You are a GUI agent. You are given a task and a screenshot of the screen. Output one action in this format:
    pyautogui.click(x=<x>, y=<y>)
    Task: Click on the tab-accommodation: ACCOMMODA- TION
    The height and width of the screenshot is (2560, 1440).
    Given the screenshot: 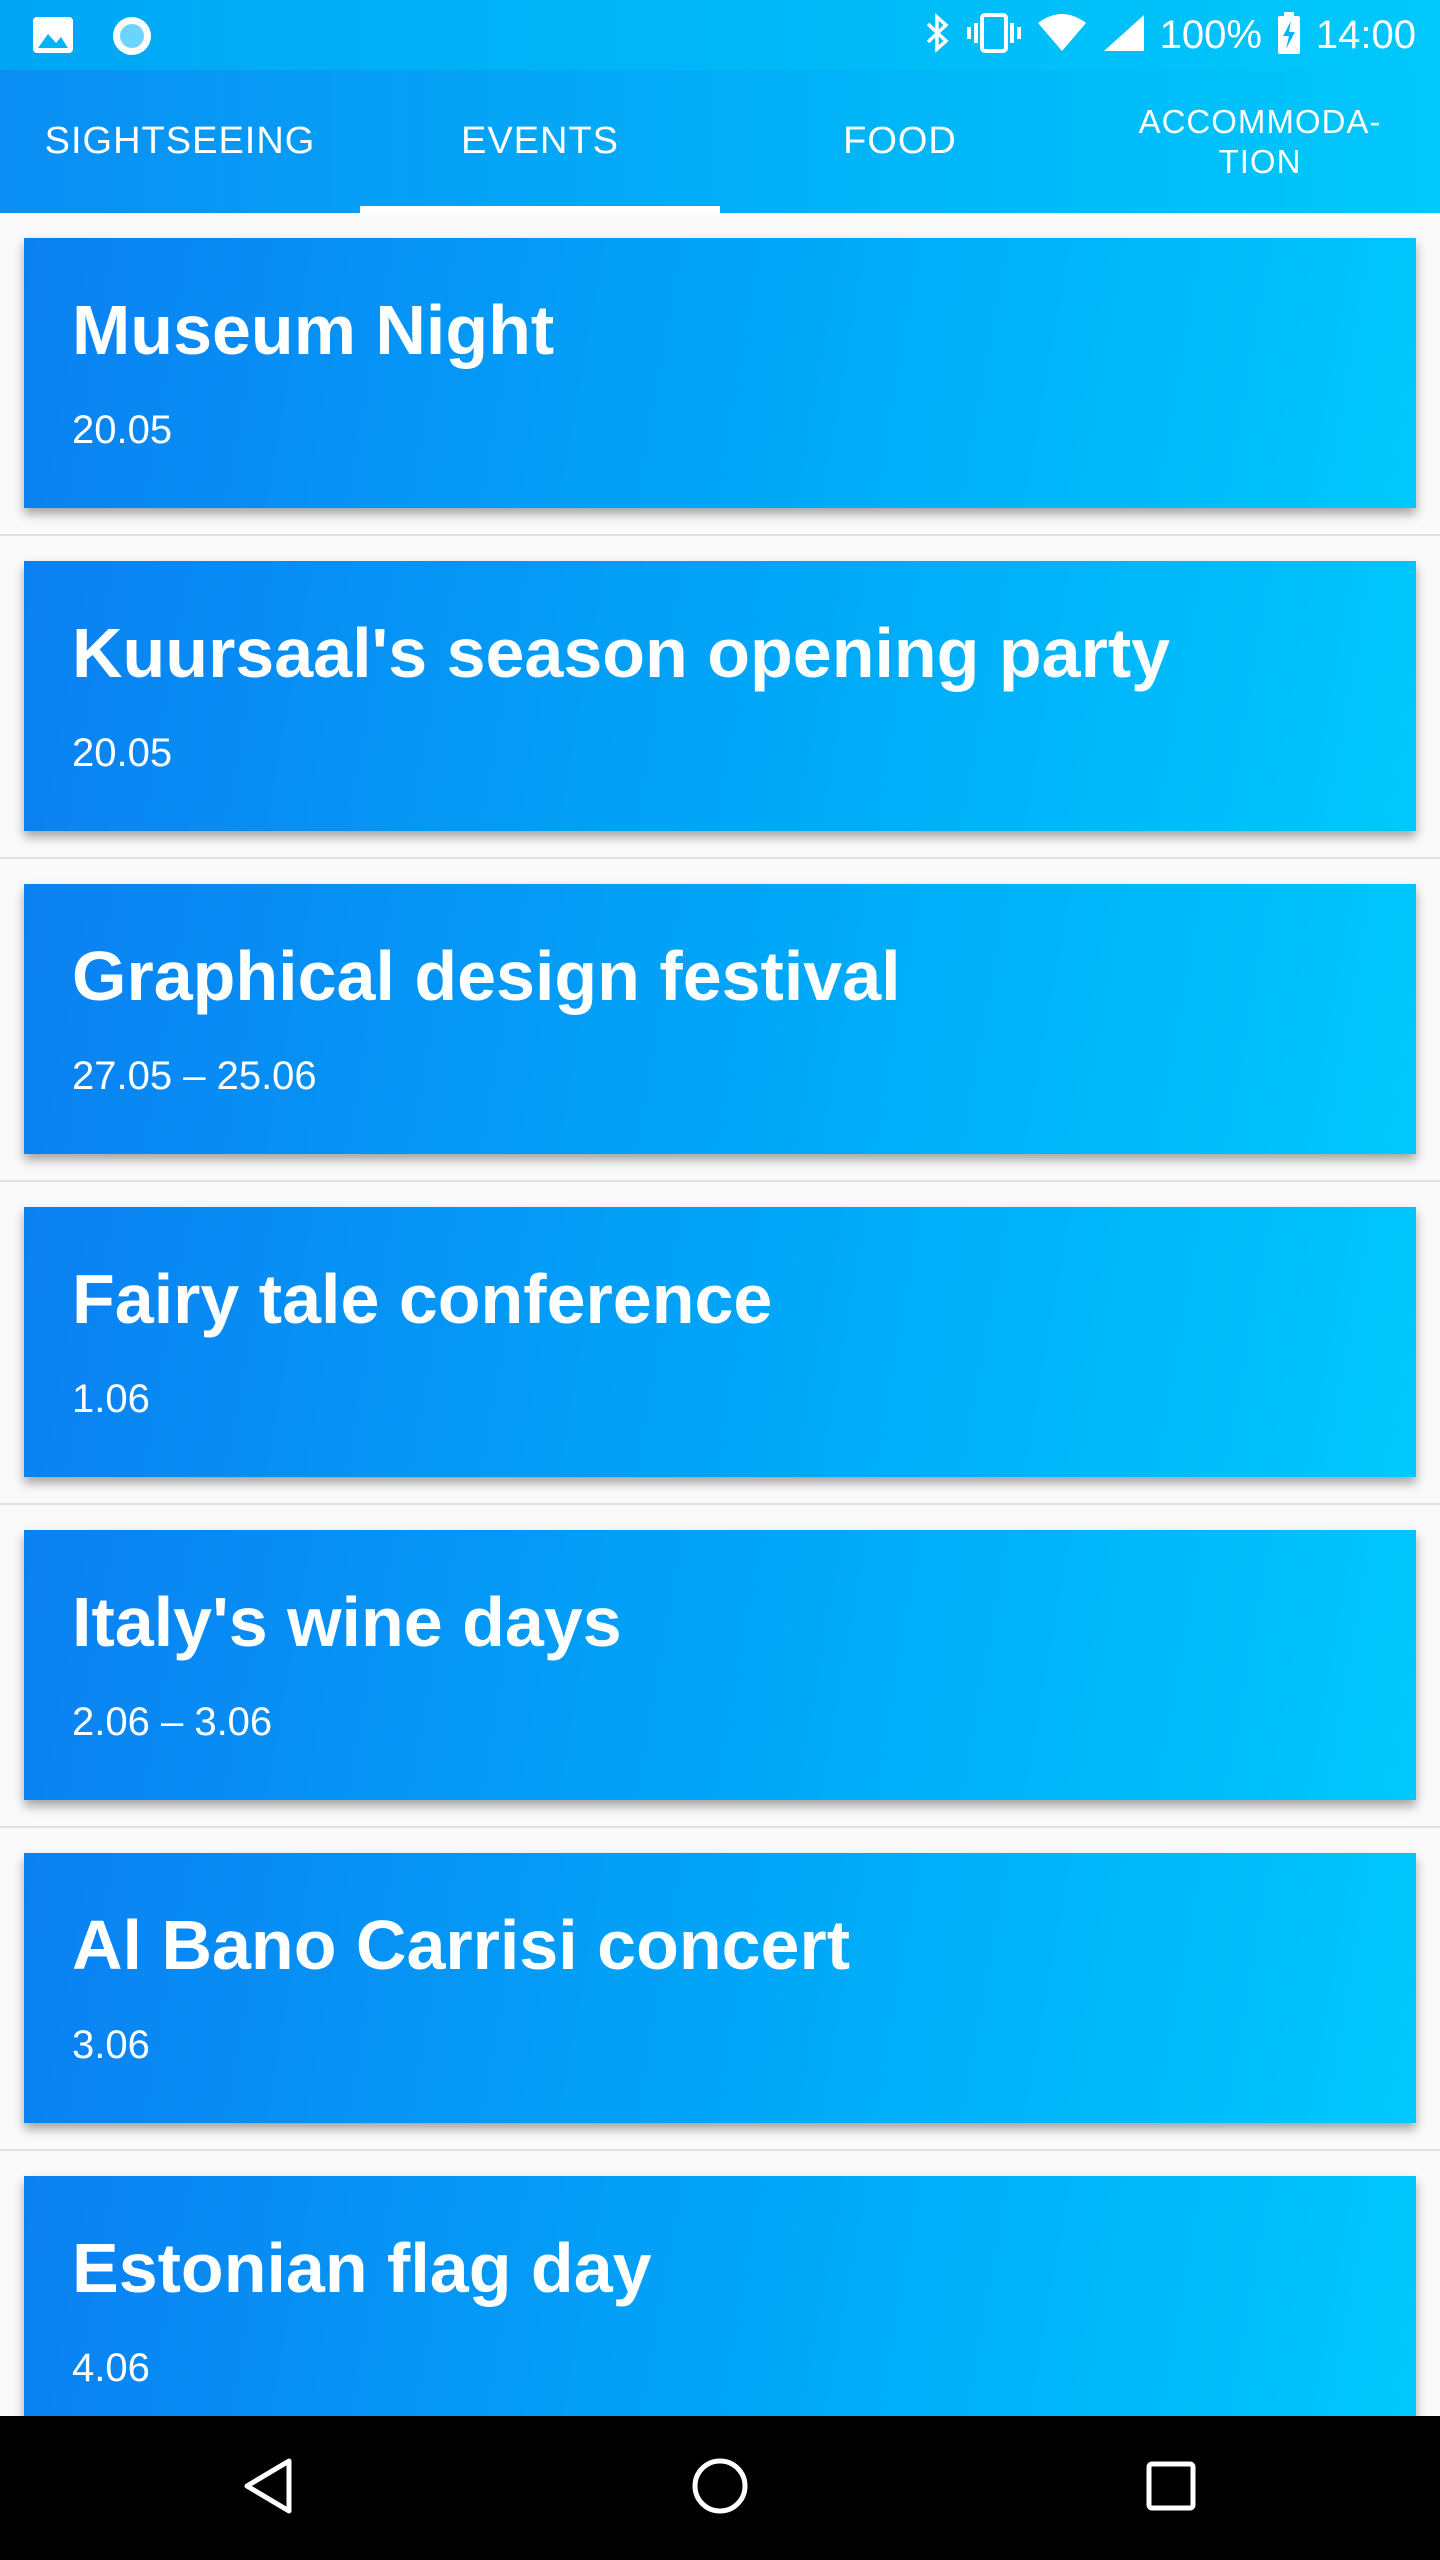 What is the action you would take?
    pyautogui.click(x=1260, y=141)
    